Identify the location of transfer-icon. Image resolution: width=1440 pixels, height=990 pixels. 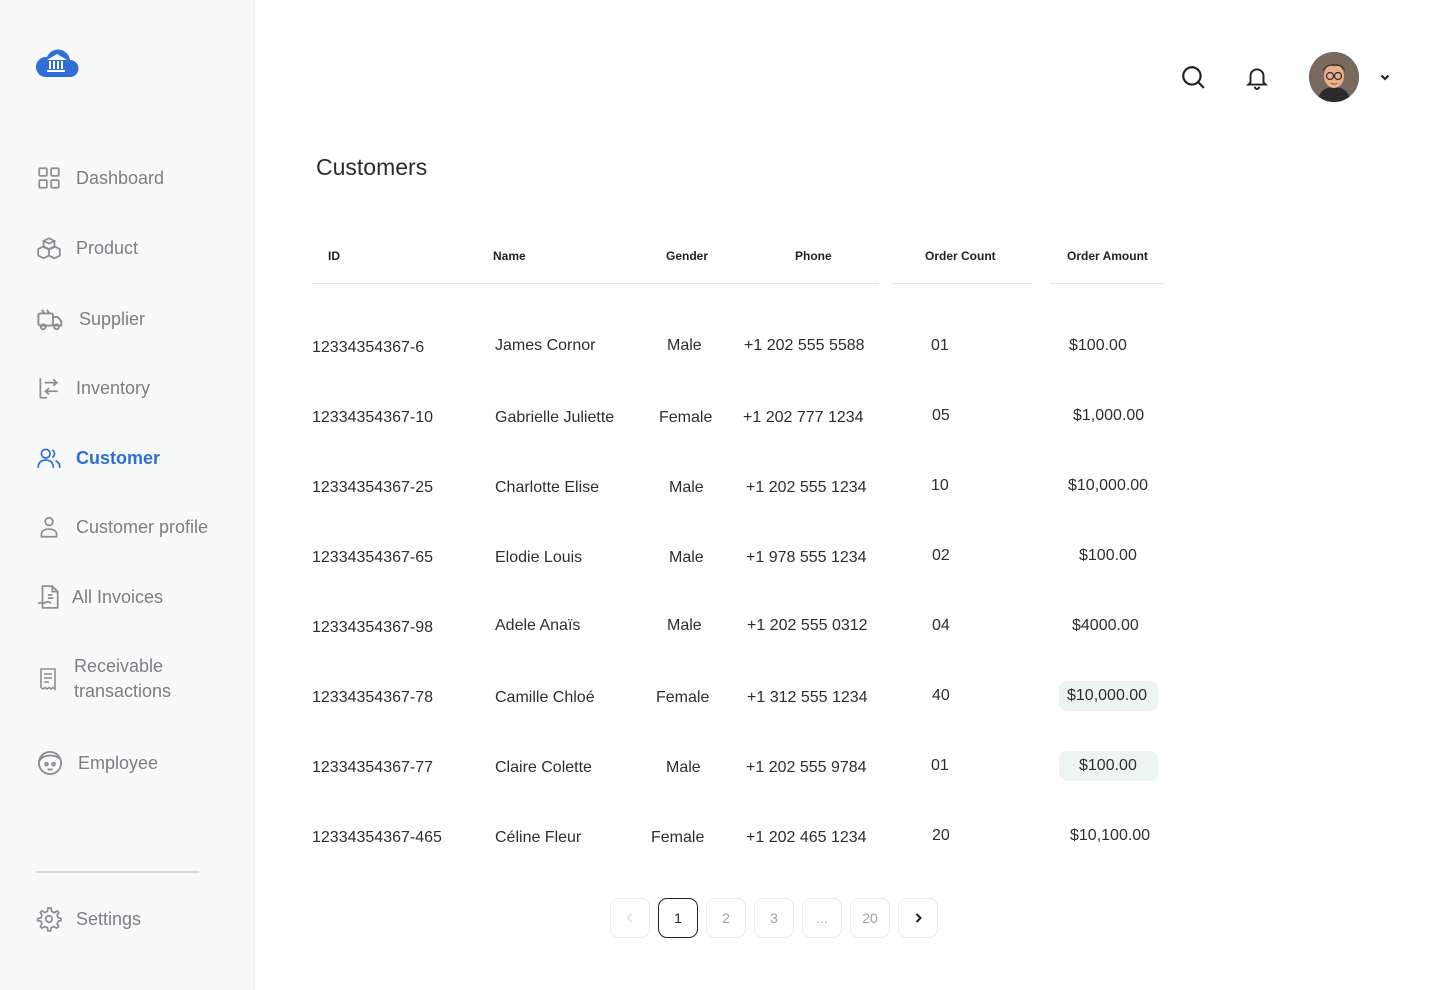
(49, 388).